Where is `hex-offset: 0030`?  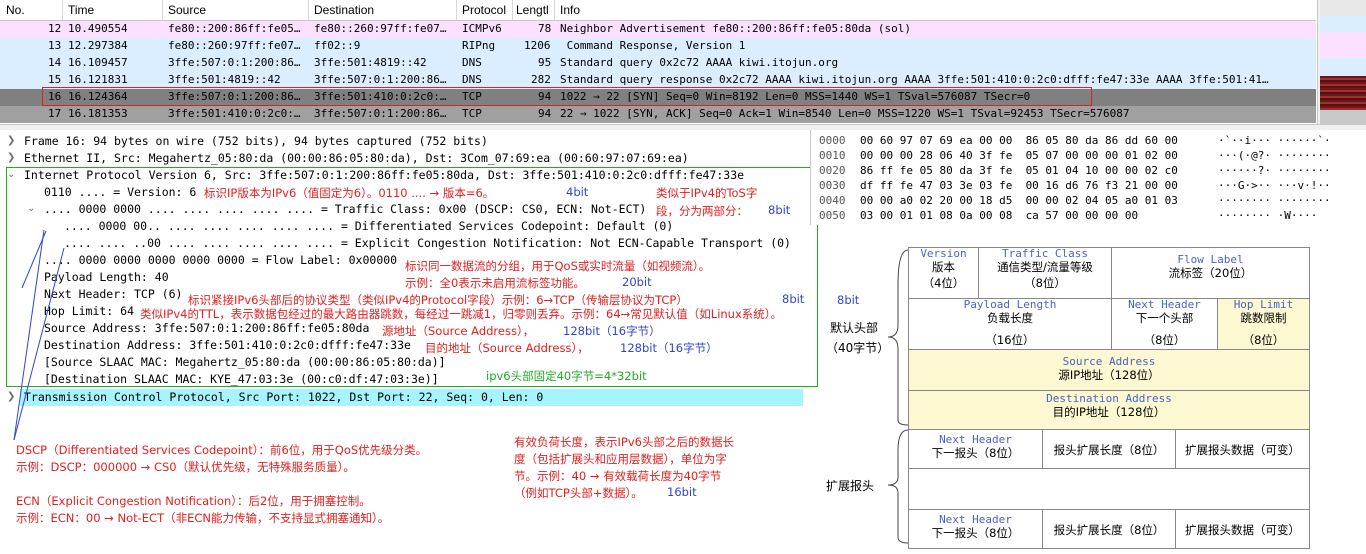
hex-offset: 0030 is located at coordinates (832, 185).